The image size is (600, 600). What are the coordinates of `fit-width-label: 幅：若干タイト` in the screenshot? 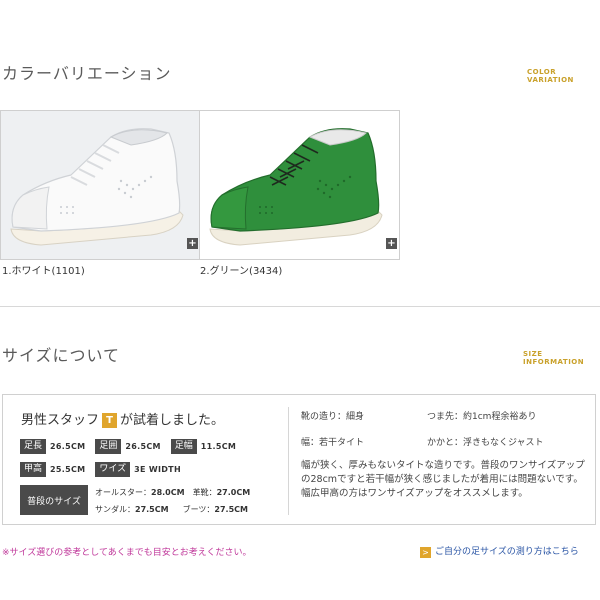 It's located at (333, 443).